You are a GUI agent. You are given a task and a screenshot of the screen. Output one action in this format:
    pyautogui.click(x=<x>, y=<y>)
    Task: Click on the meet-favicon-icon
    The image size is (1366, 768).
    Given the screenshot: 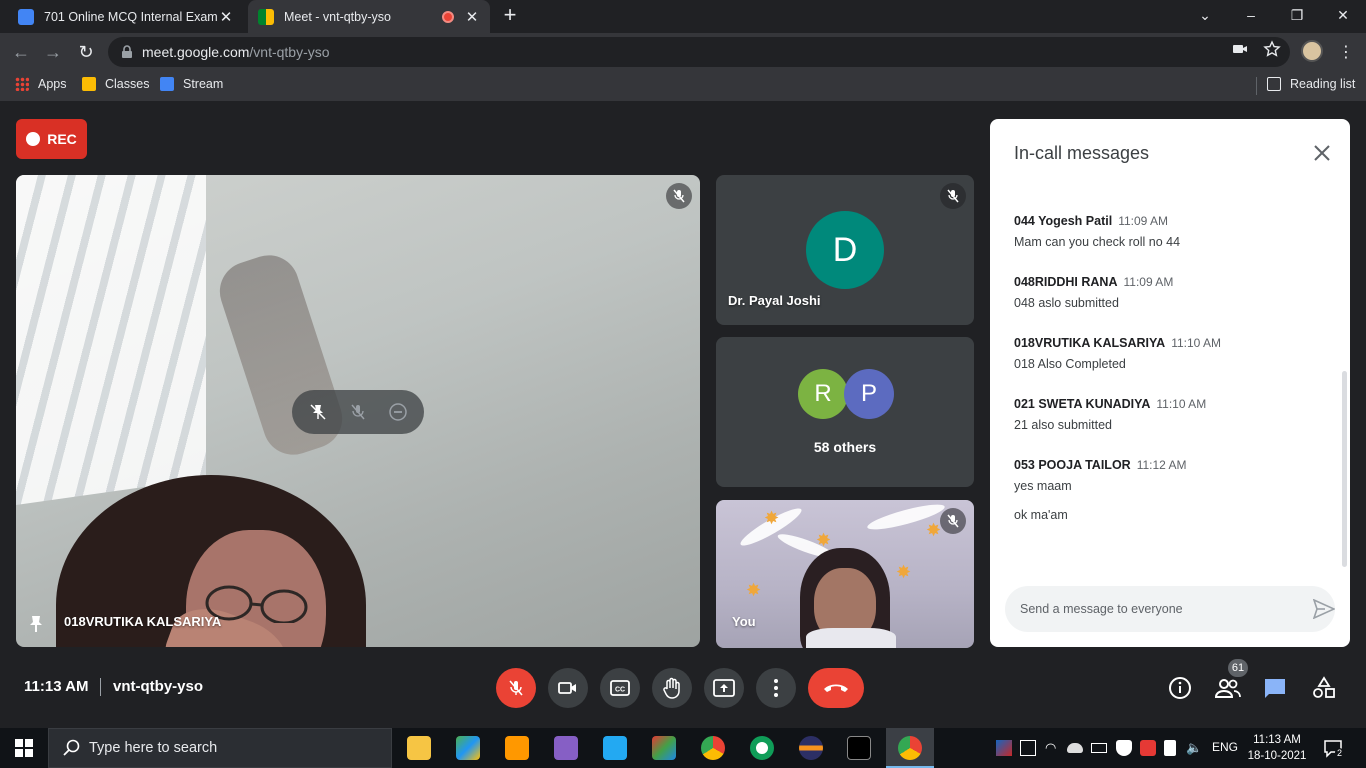 What is the action you would take?
    pyautogui.click(x=266, y=16)
    